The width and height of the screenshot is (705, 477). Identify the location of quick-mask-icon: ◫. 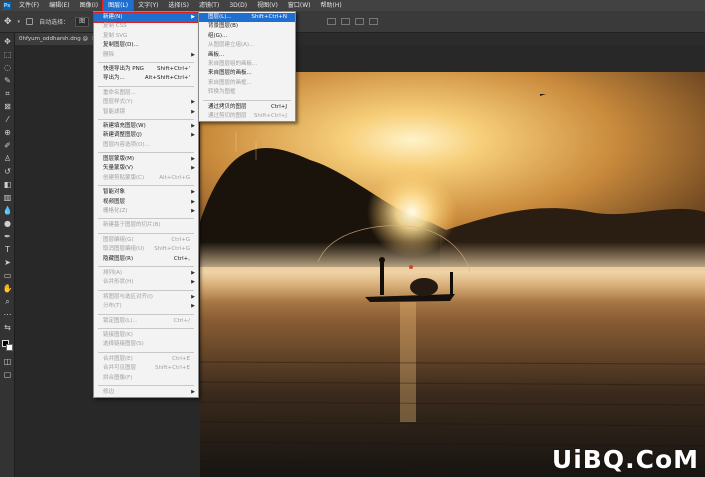
(7, 362).